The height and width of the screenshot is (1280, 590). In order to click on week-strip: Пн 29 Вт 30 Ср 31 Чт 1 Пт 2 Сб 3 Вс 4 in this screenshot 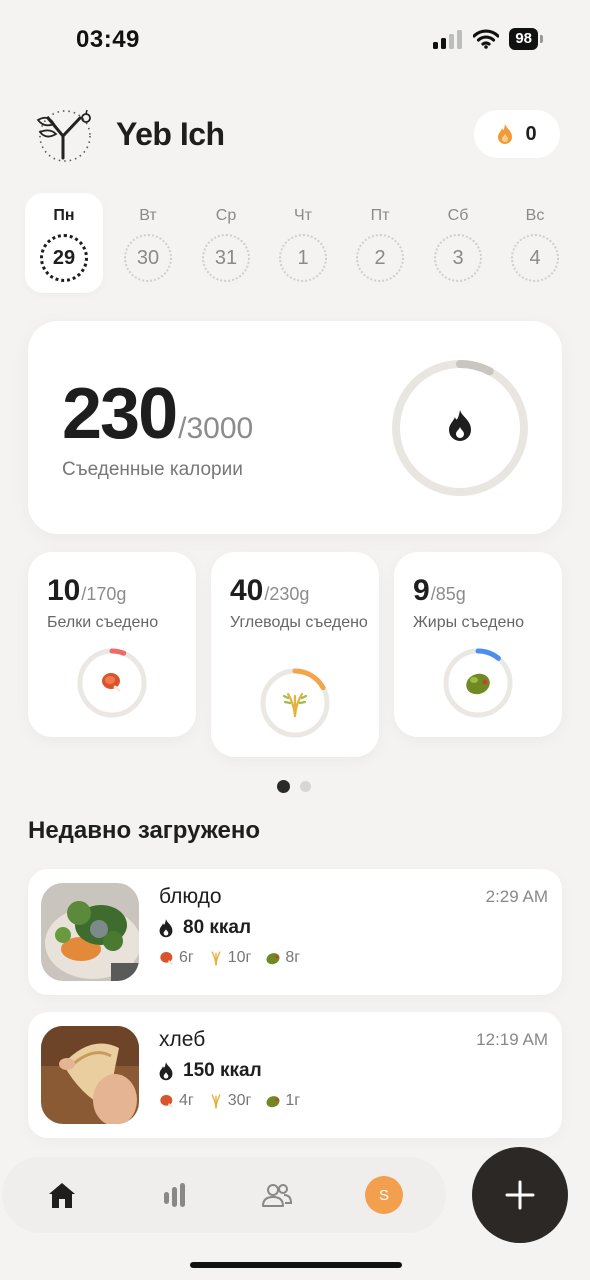, I will do `click(297, 243)`.